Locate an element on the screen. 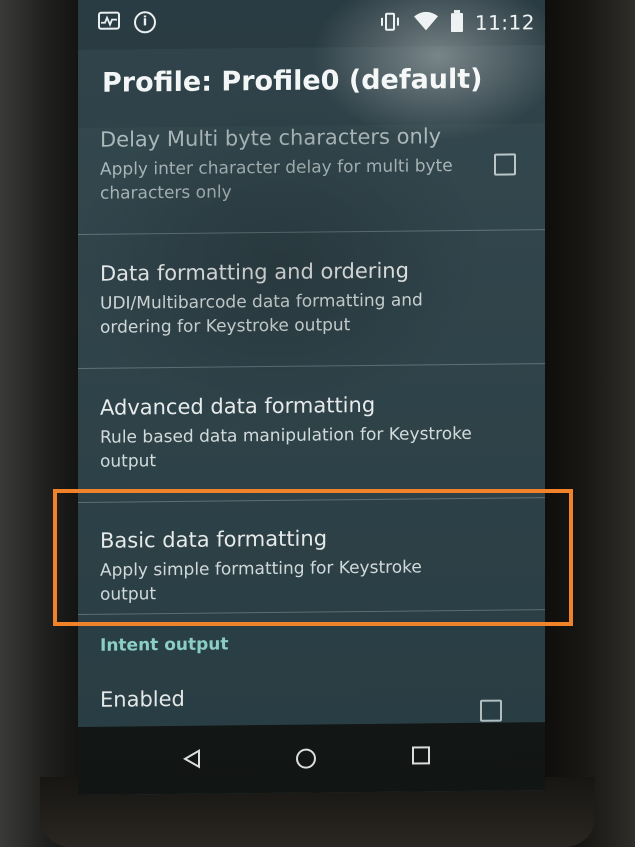  navigation-bar is located at coordinates (311, 758).